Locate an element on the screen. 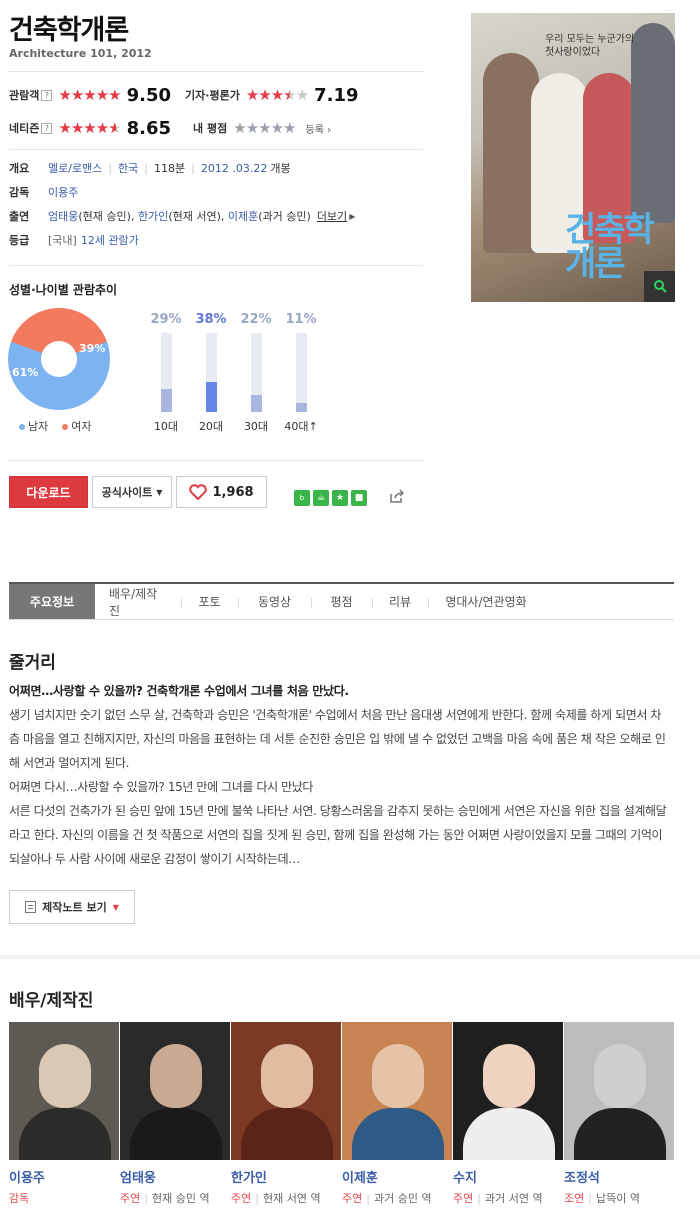  cast-link-3: 이제훈 is located at coordinates (243, 216).